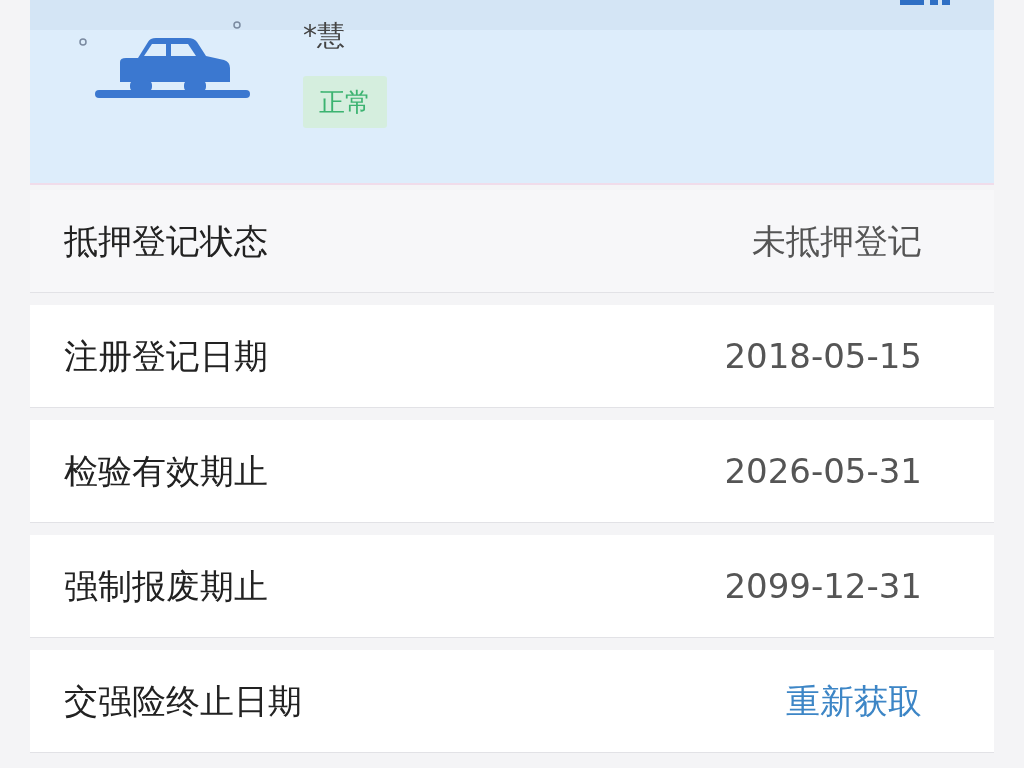 The height and width of the screenshot is (768, 1024). What do you see at coordinates (854, 701) in the screenshot?
I see `refresh-link: 重新获取` at bounding box center [854, 701].